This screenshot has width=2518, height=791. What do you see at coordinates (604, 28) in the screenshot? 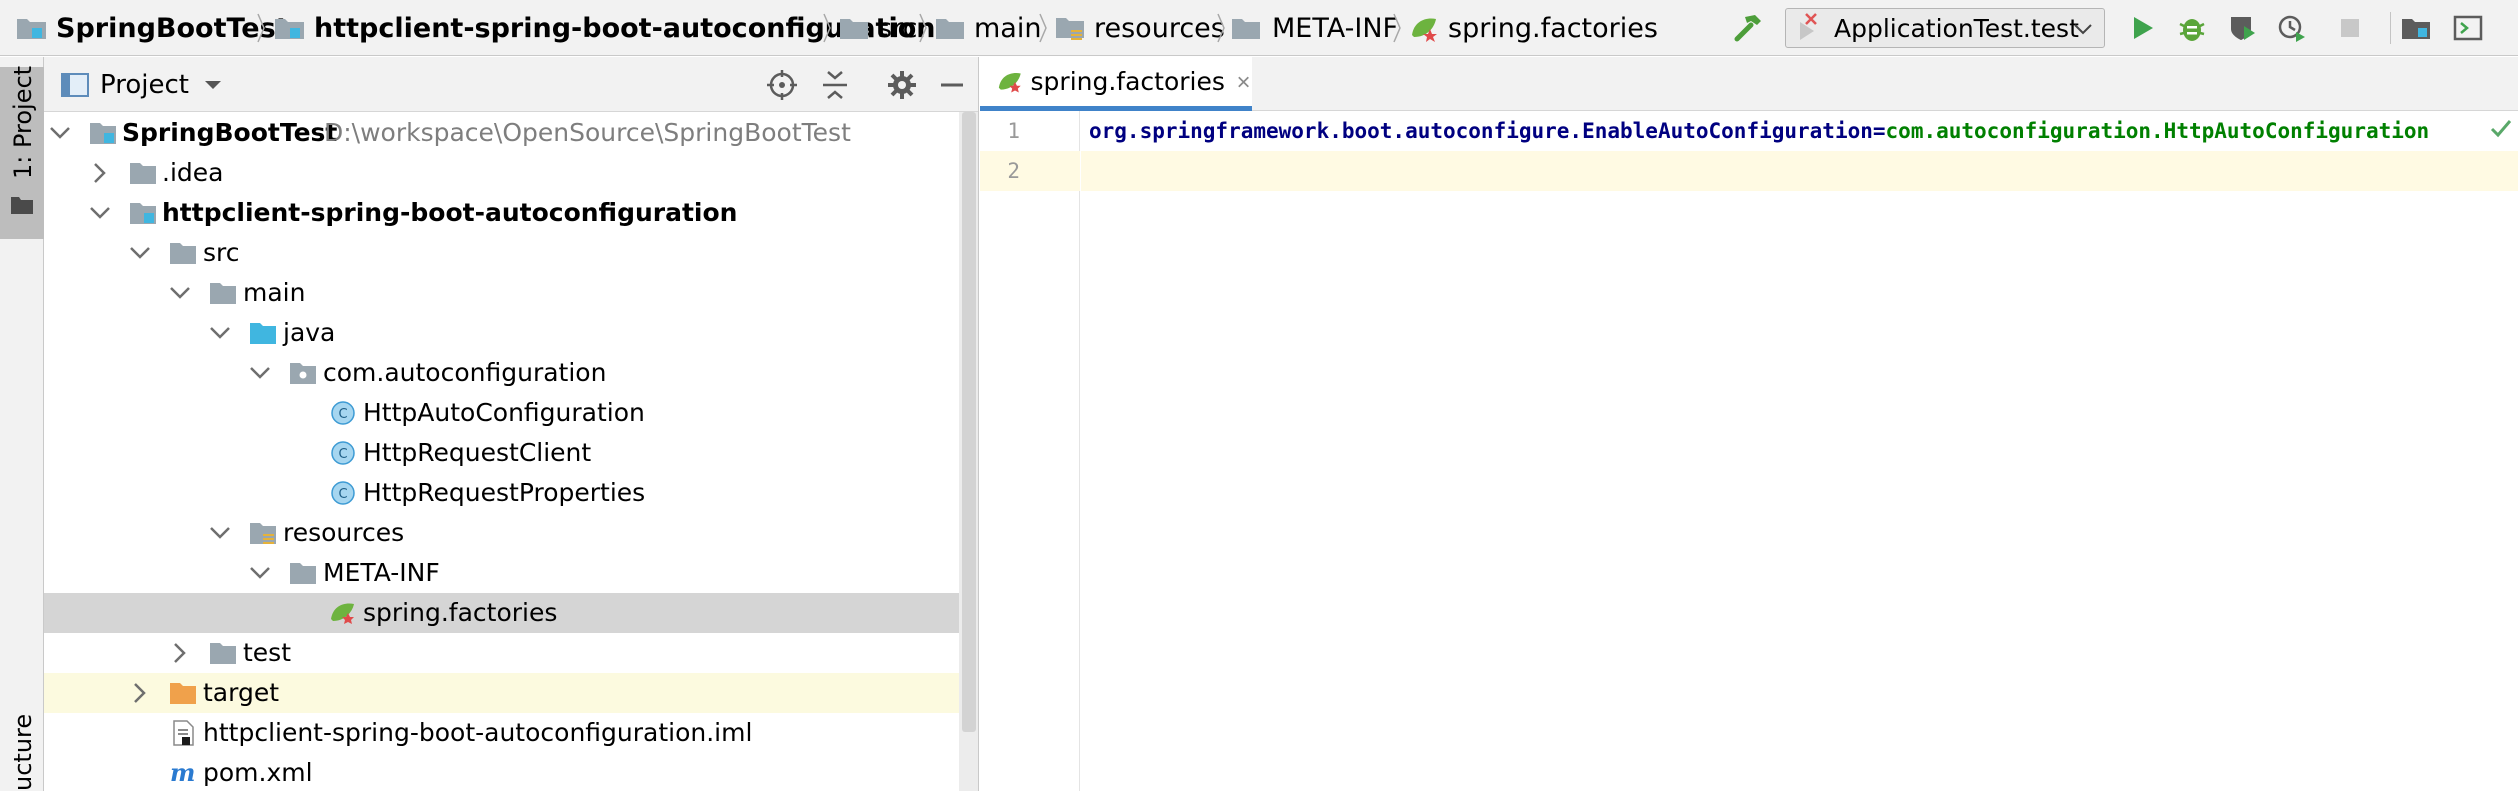
I see `breadcrumb-httpclient-module: httpclient-spring-boot-autoconfiguration` at bounding box center [604, 28].